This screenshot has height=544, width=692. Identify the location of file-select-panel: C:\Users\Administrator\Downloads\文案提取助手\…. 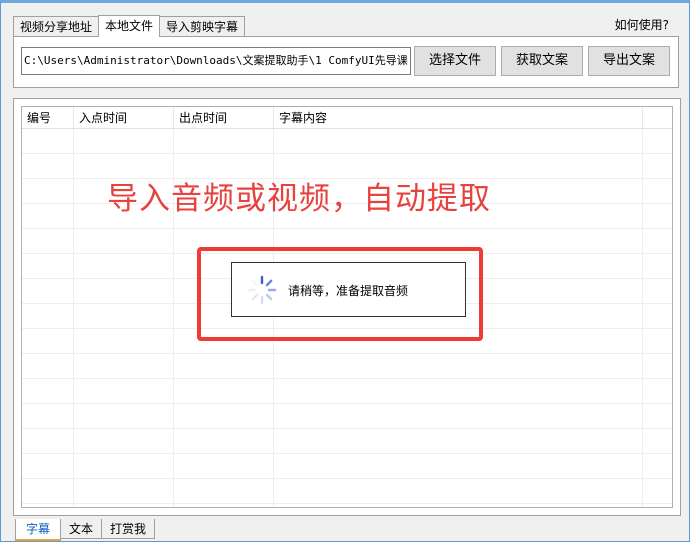
(346, 62).